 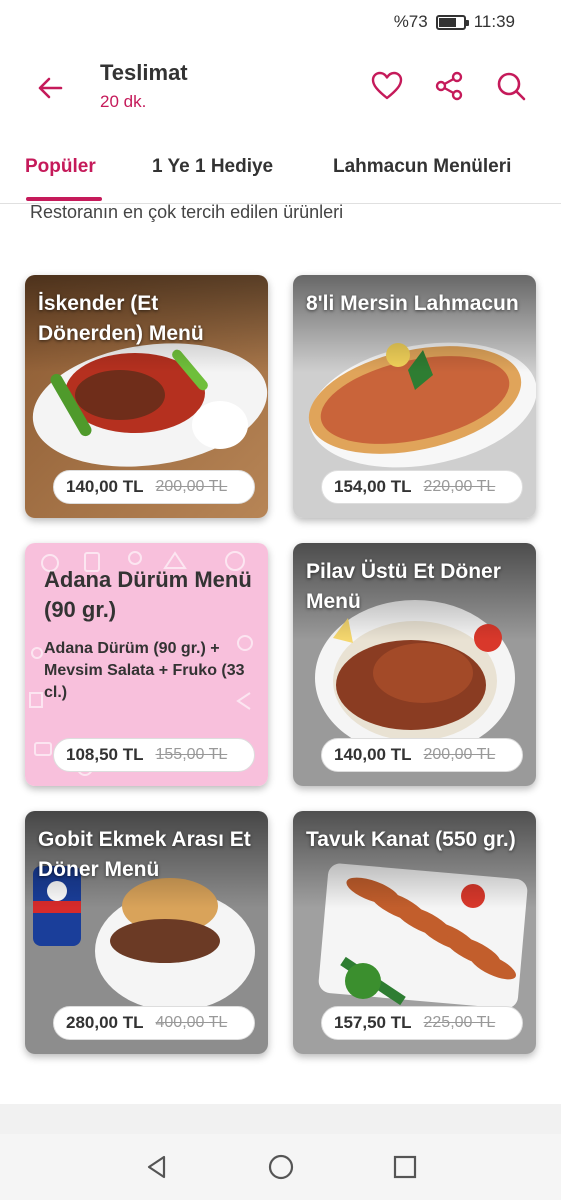 I want to click on nav-back-icon, so click(x=156, y=1167).